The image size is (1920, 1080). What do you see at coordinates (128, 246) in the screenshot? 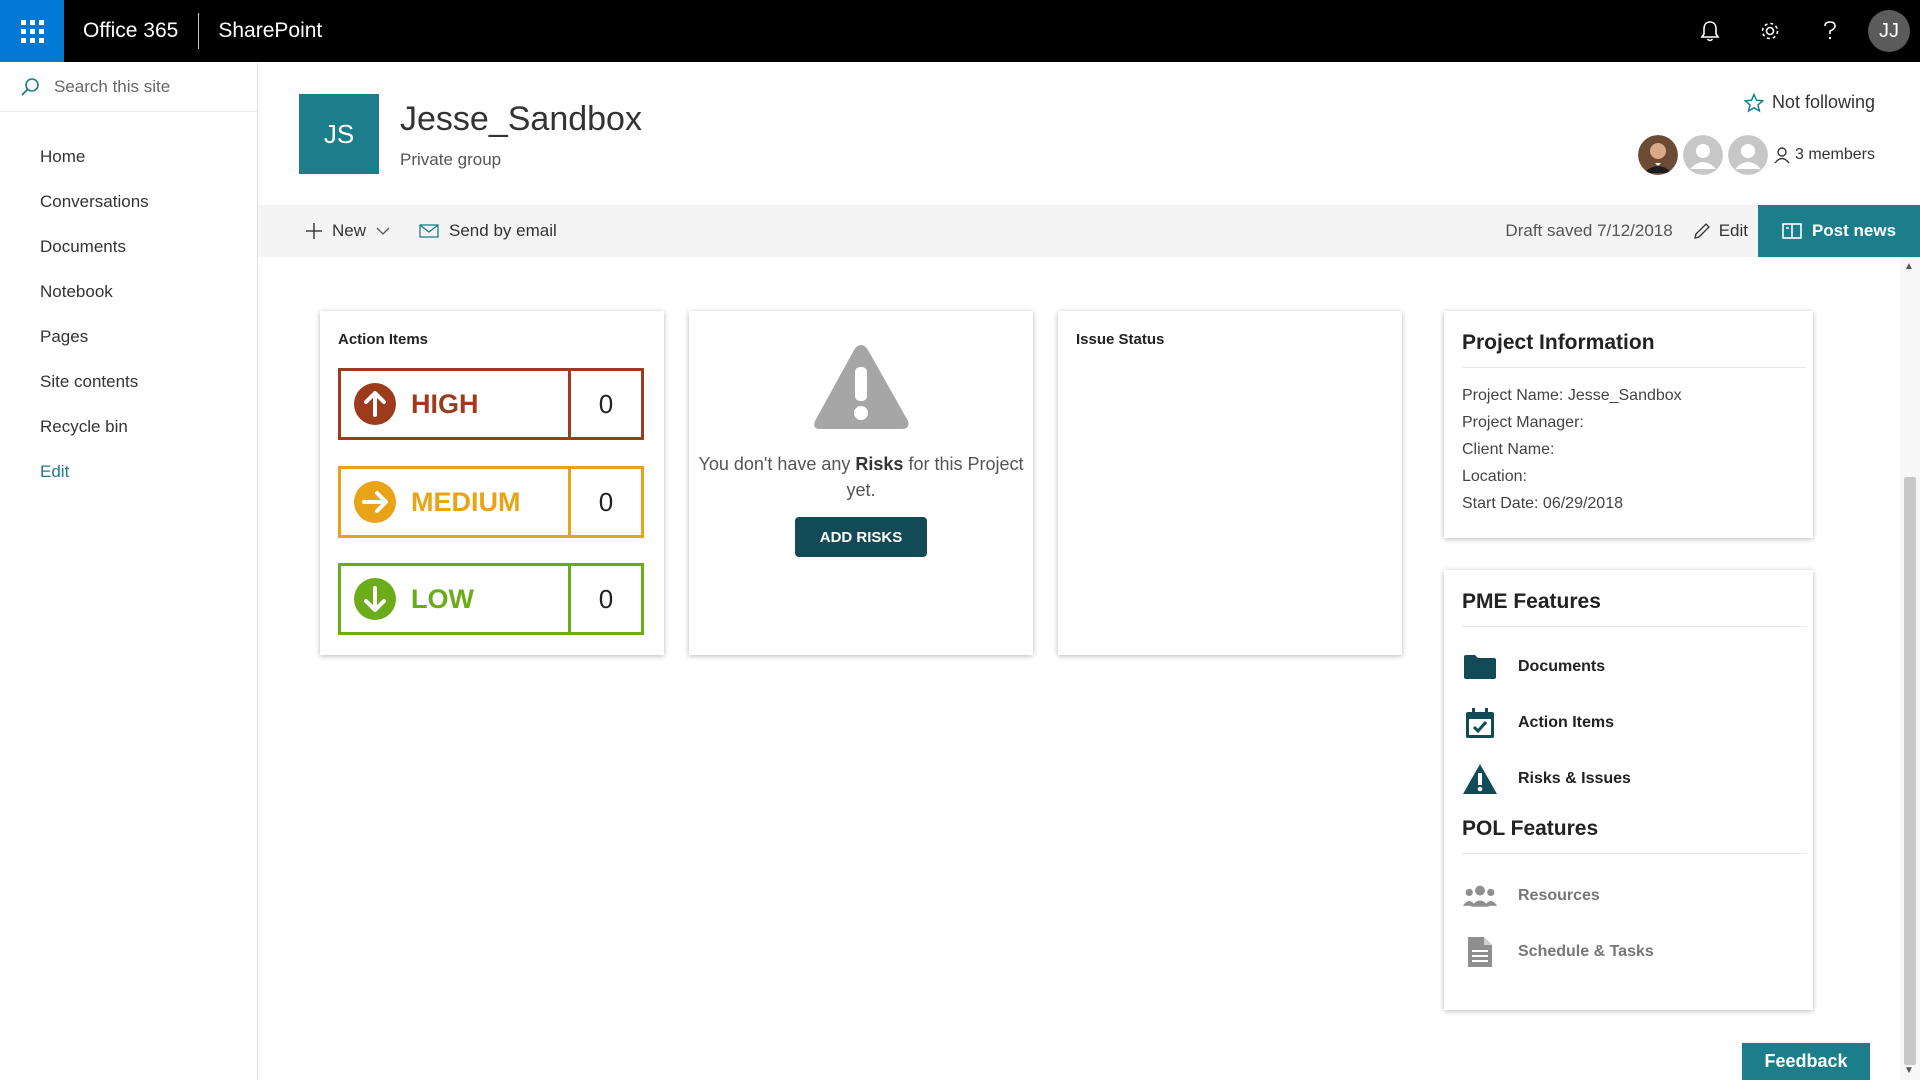
I see `nav-item-documents: Documents` at bounding box center [128, 246].